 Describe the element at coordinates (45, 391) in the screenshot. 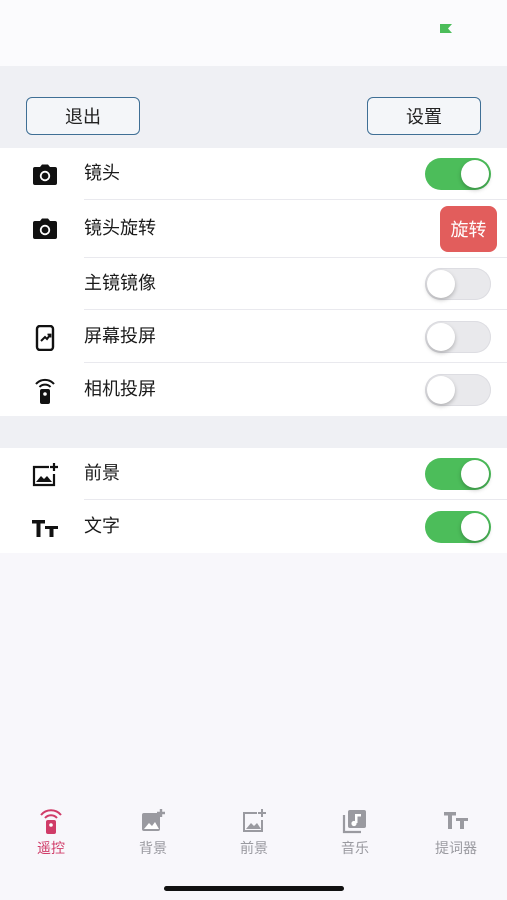

I see `remote-cast-icon` at that location.